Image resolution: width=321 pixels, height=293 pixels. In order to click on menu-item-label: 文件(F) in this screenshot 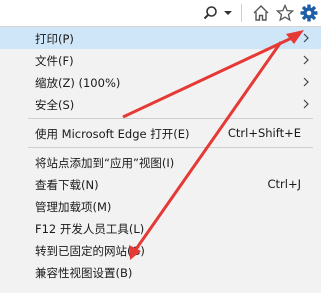, I will do `click(54, 61)`.